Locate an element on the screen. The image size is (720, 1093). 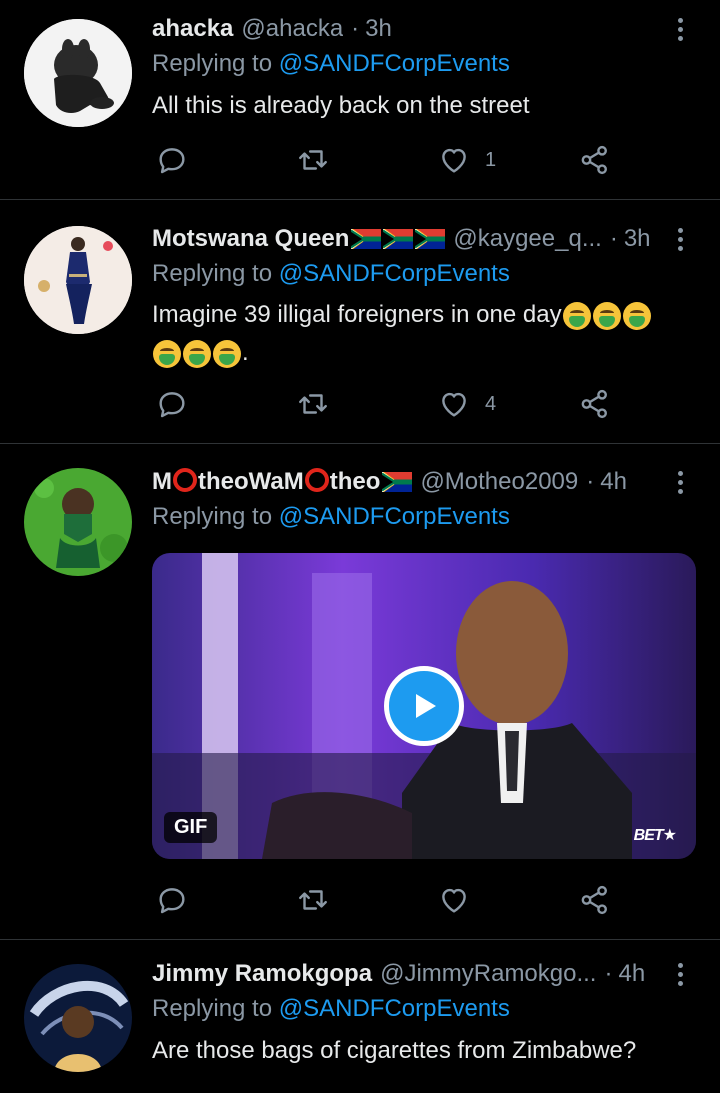
action-bar: 4 is located at coordinates (387, 404).